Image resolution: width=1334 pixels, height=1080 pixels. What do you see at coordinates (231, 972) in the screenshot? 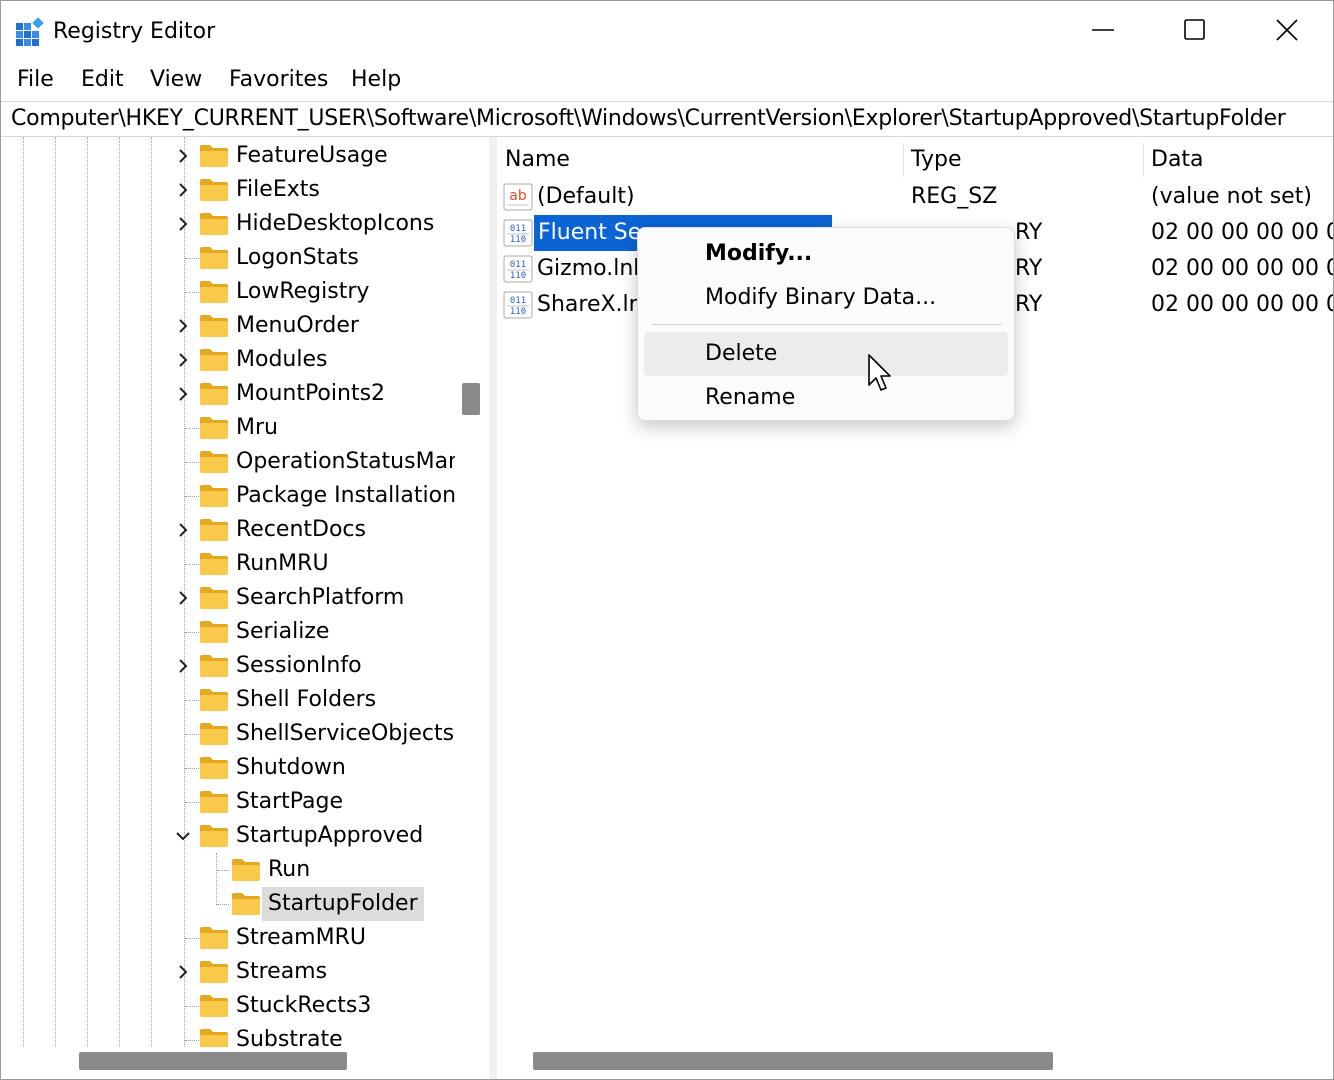
I see `tree-item: Streams` at bounding box center [231, 972].